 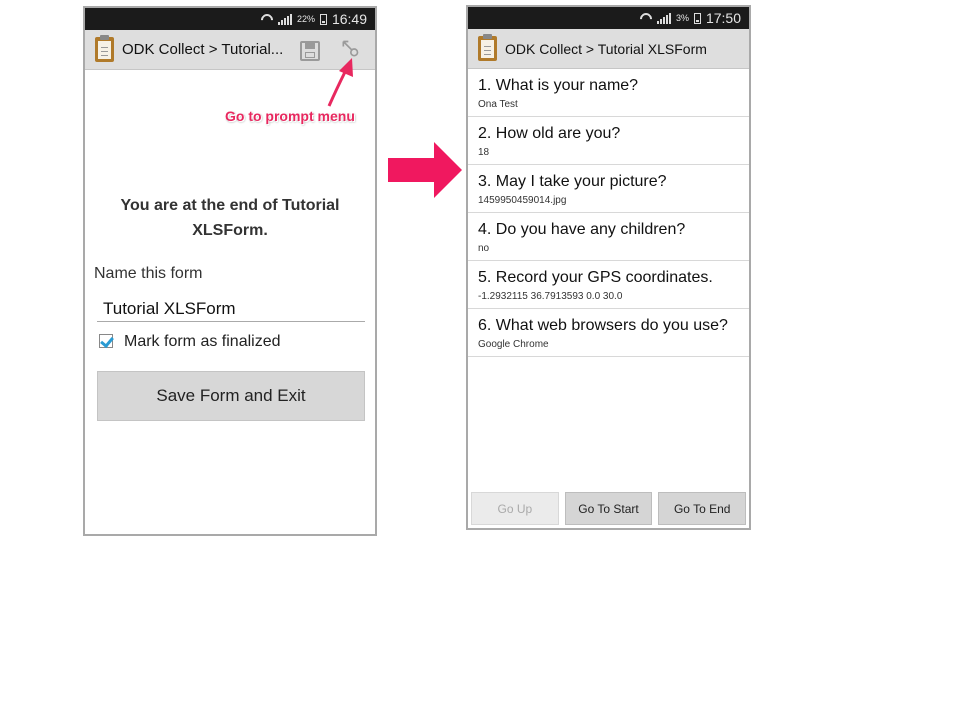 I want to click on question-item: 4. Do you have any children? no, so click(x=608, y=237).